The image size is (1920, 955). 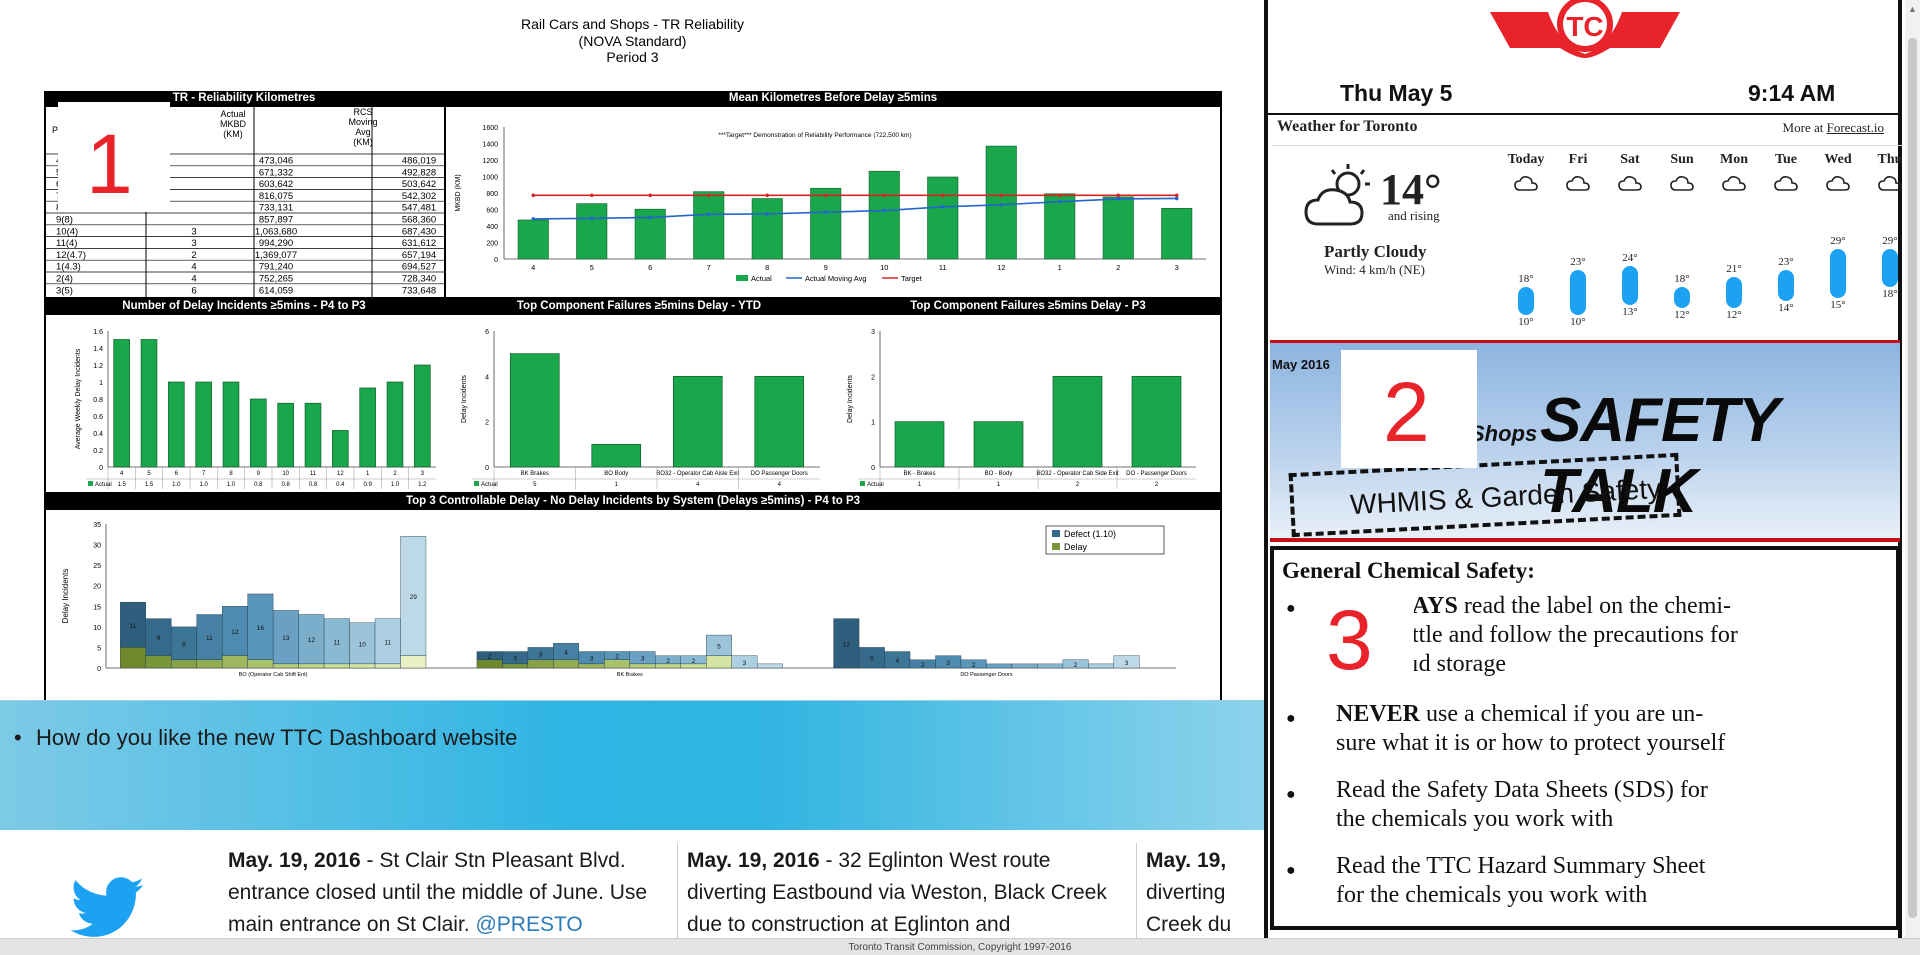 What do you see at coordinates (419, 172) in the screenshot?
I see `table-cell: 492,828` at bounding box center [419, 172].